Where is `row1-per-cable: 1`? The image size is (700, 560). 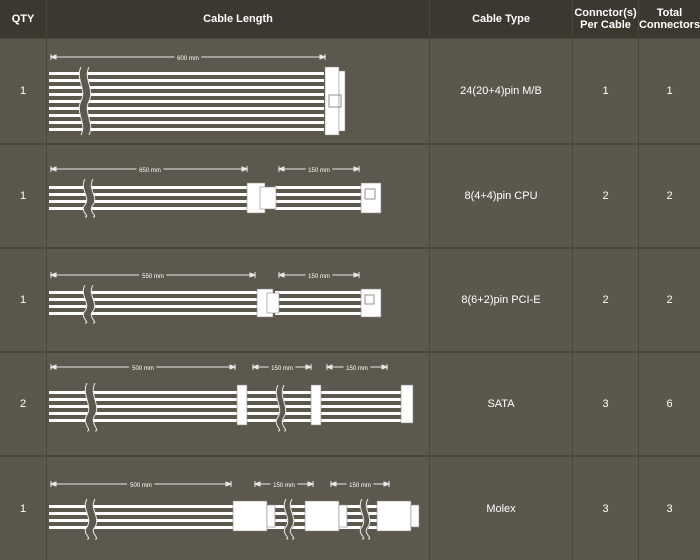 row1-per-cable: 1 is located at coordinates (605, 91).